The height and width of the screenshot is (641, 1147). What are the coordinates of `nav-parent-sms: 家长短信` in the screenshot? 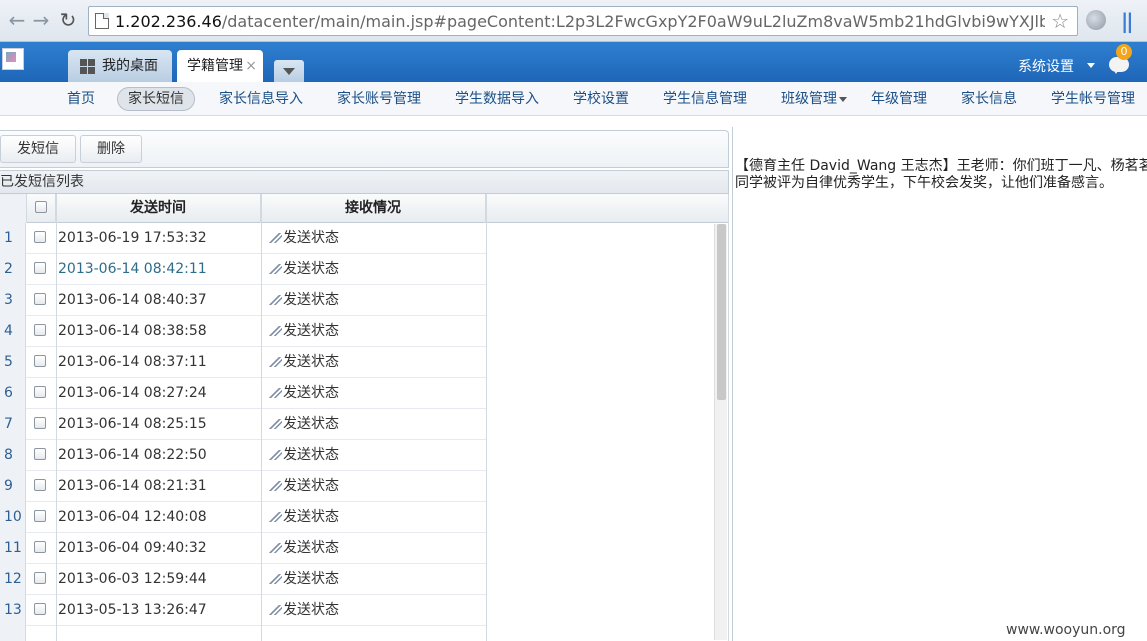 It's located at (156, 99).